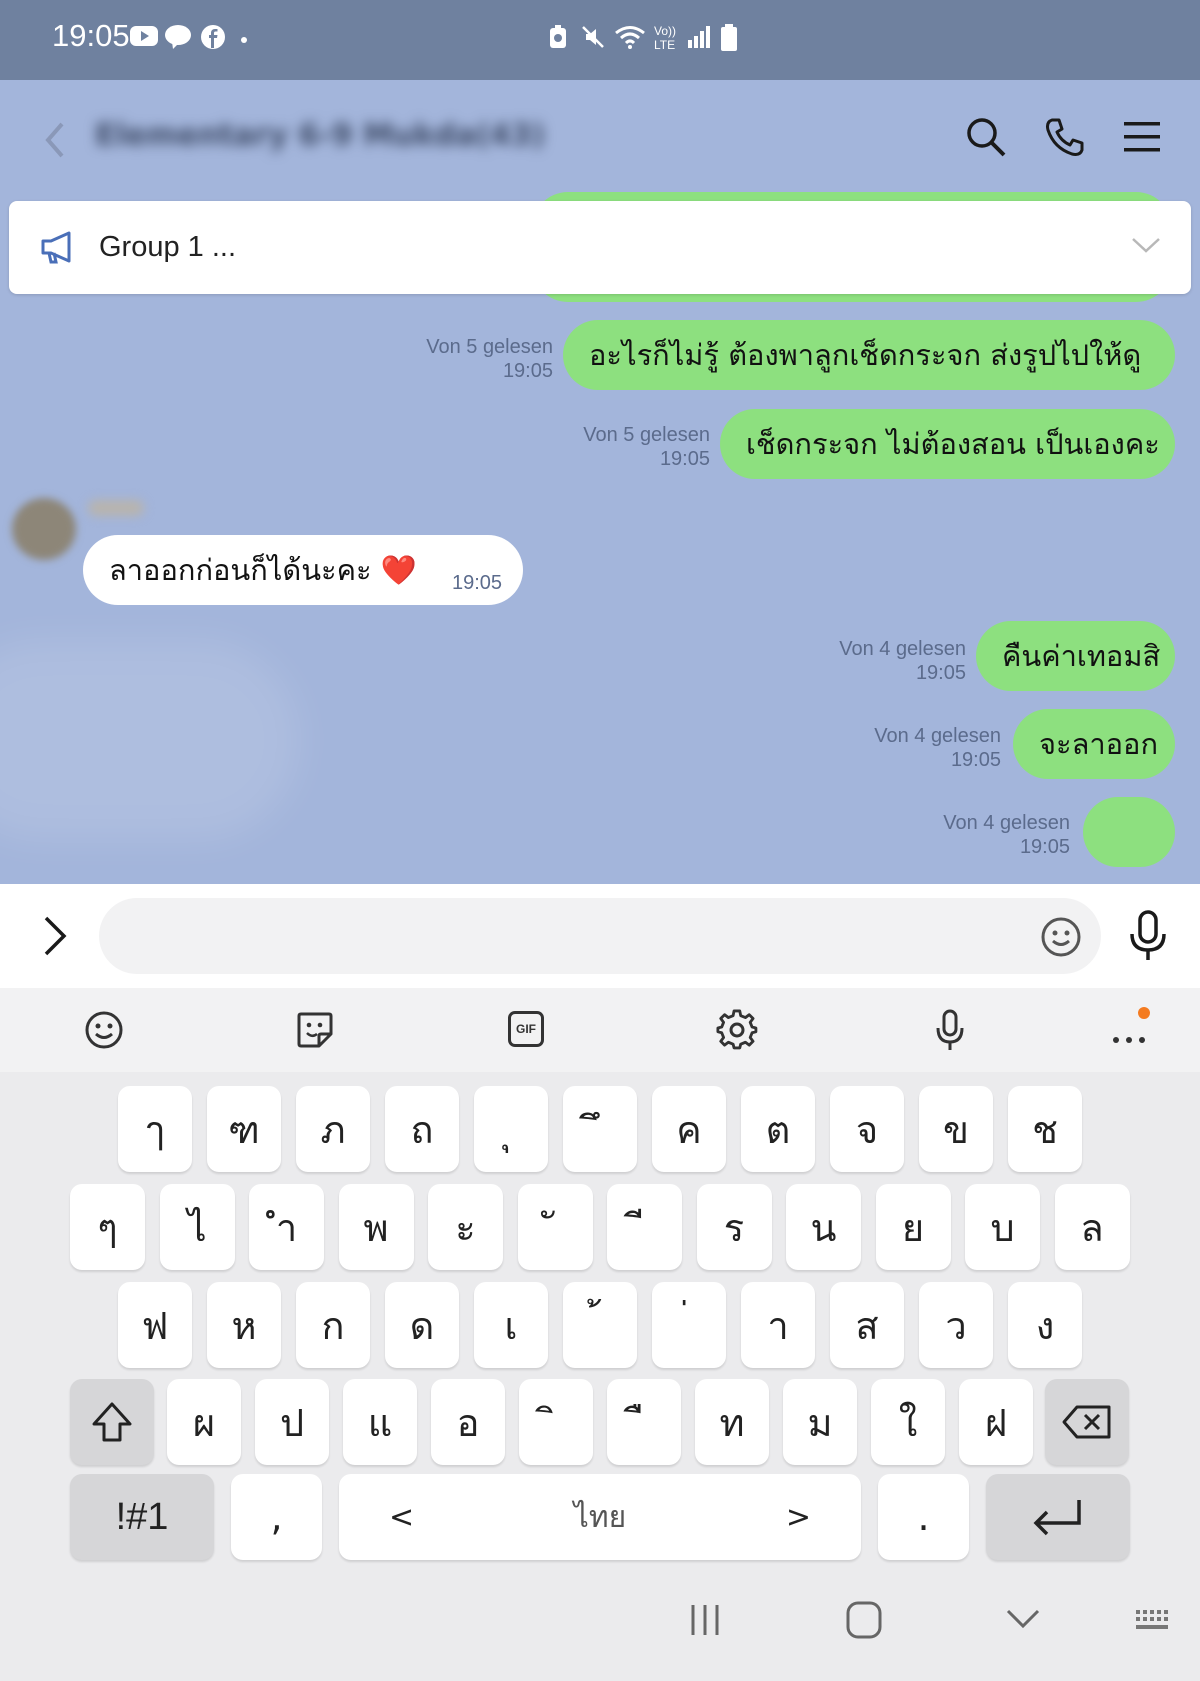 Image resolution: width=1200 pixels, height=1681 pixels. I want to click on key: ต, so click(778, 1129).